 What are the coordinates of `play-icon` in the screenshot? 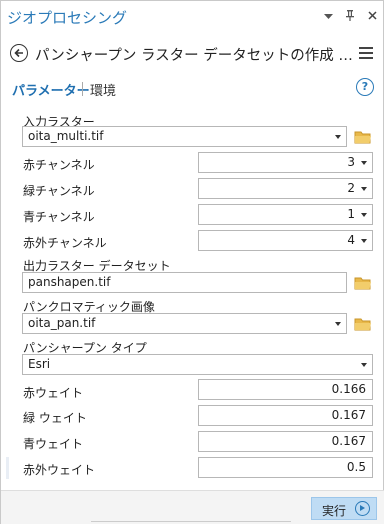 It's located at (362, 508).